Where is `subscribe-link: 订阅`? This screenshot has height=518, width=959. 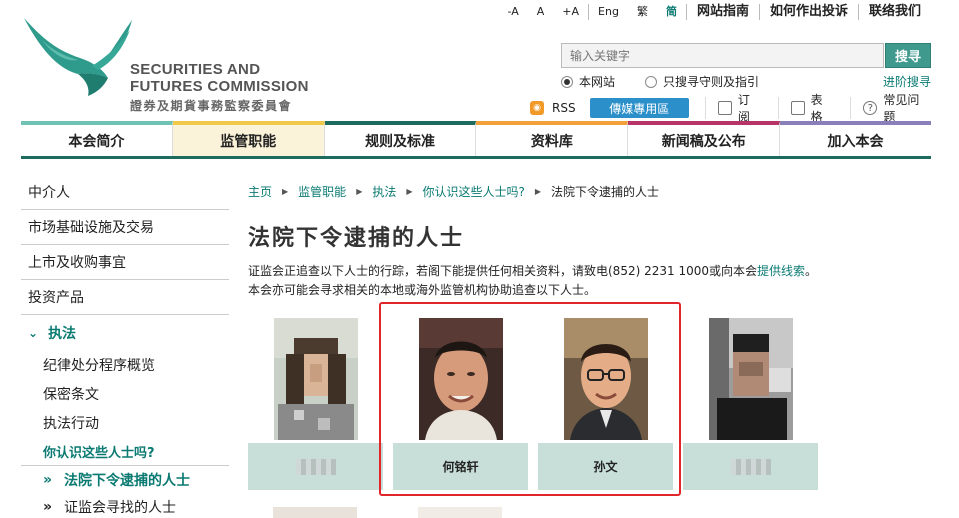
subscribe-link: 订阅 is located at coordinates (739, 108).